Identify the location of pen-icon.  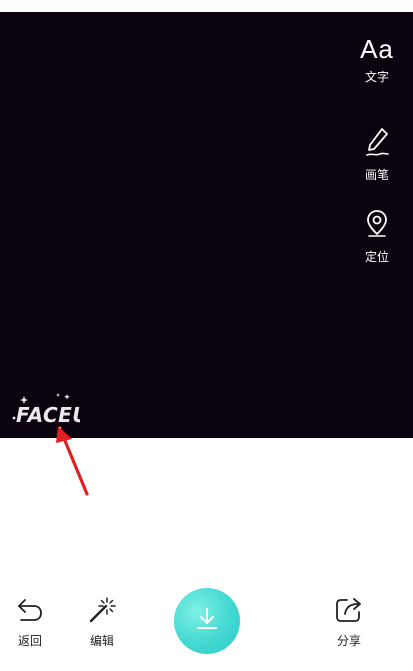
(377, 144).